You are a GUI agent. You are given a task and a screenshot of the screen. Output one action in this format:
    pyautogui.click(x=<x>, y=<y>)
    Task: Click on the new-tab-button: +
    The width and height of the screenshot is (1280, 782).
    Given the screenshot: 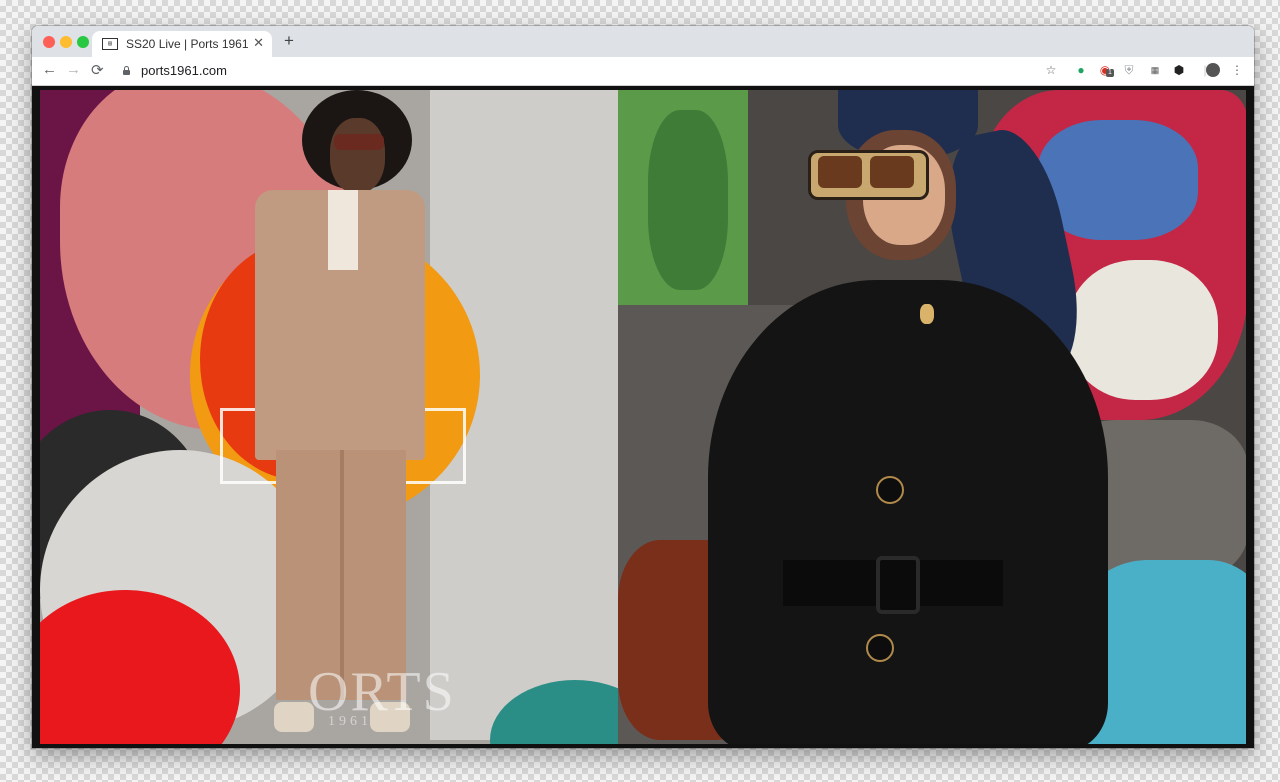 What is the action you would take?
    pyautogui.click(x=289, y=41)
    